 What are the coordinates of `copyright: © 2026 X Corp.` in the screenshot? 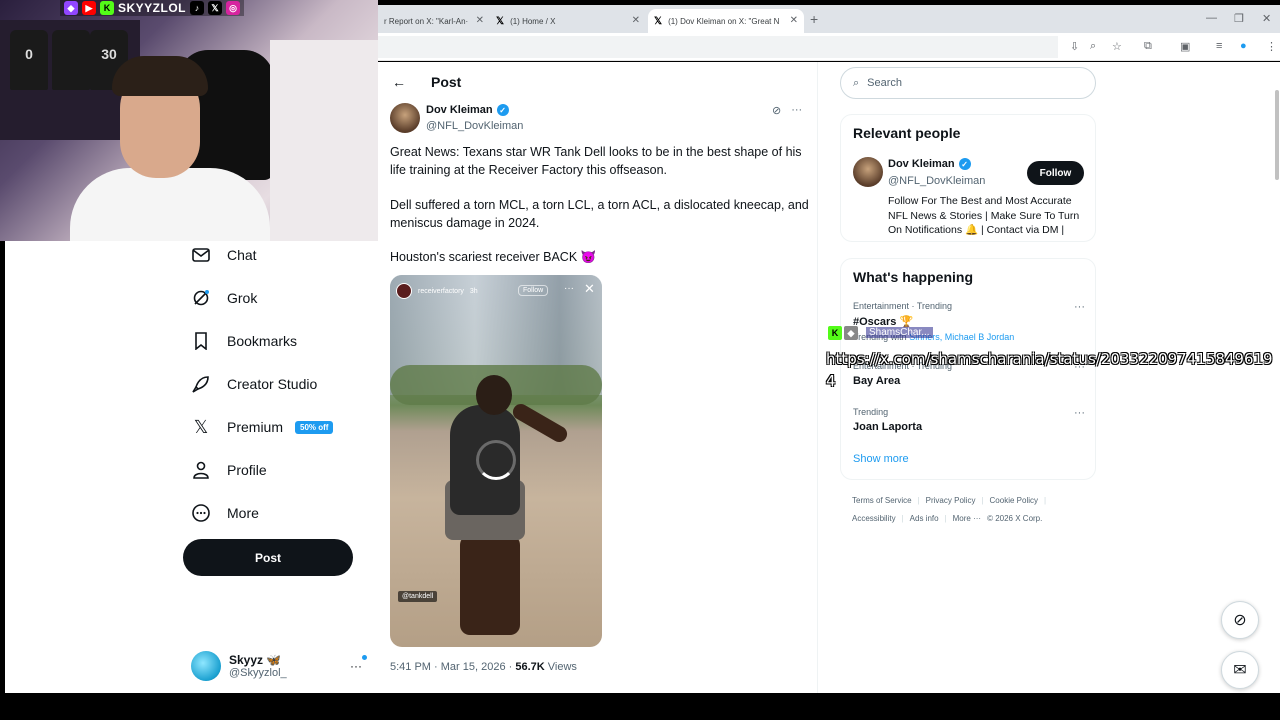 It's located at (1015, 518).